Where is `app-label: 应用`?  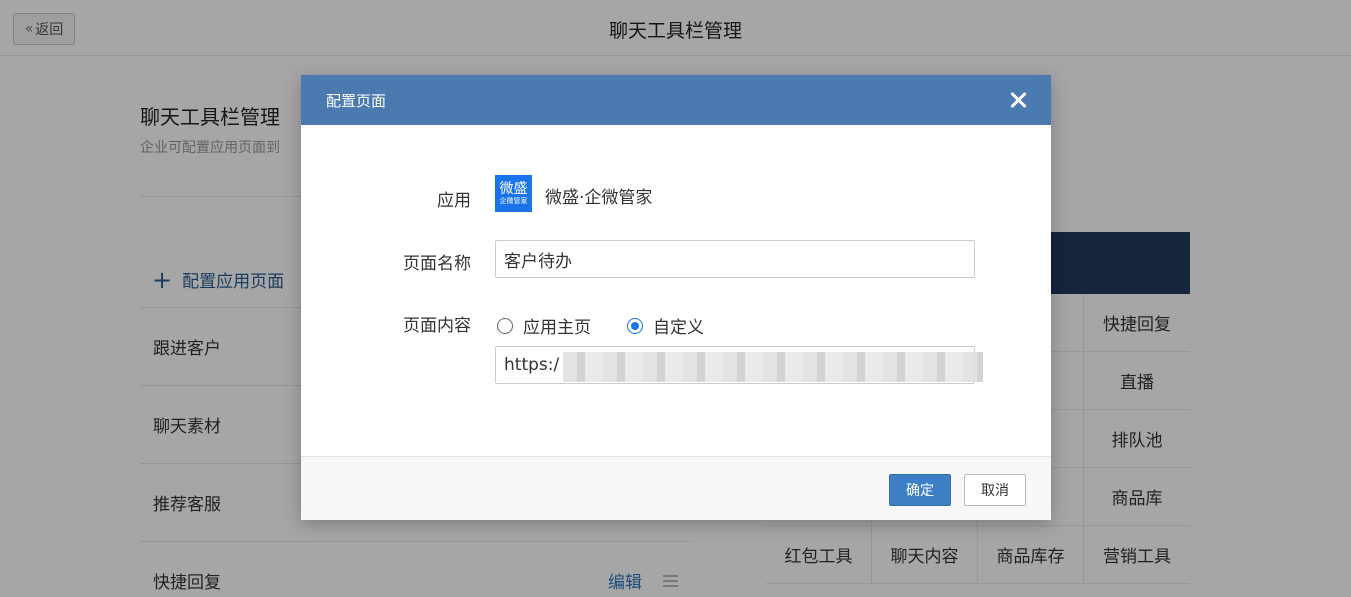
app-label: 应用 is located at coordinates (454, 201).